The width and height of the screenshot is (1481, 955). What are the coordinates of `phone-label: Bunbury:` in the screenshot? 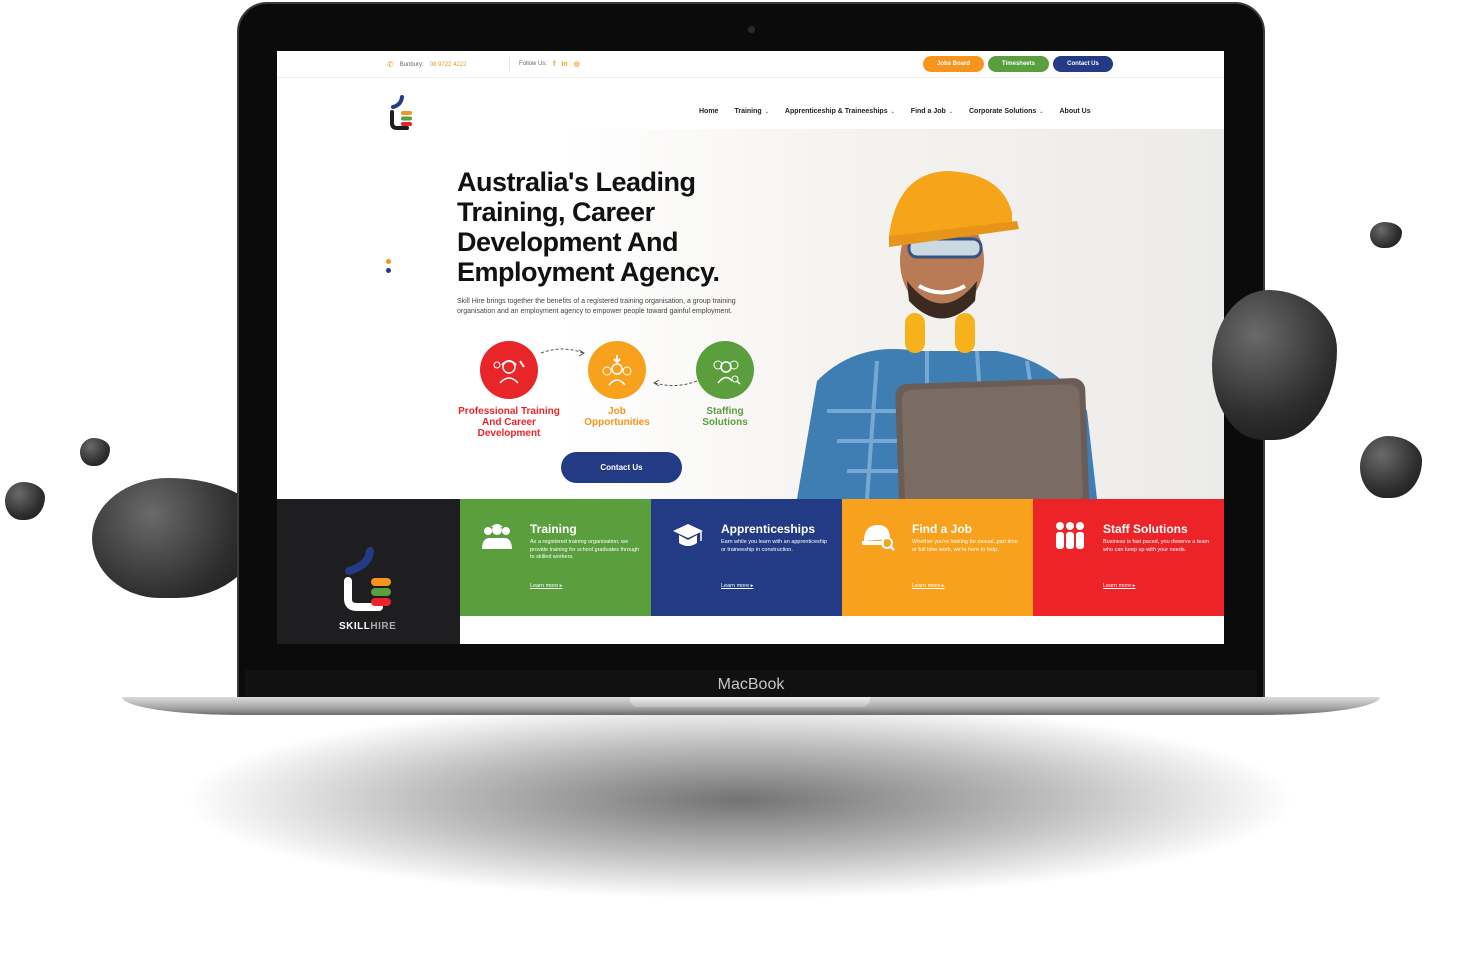 It's located at (411, 64).